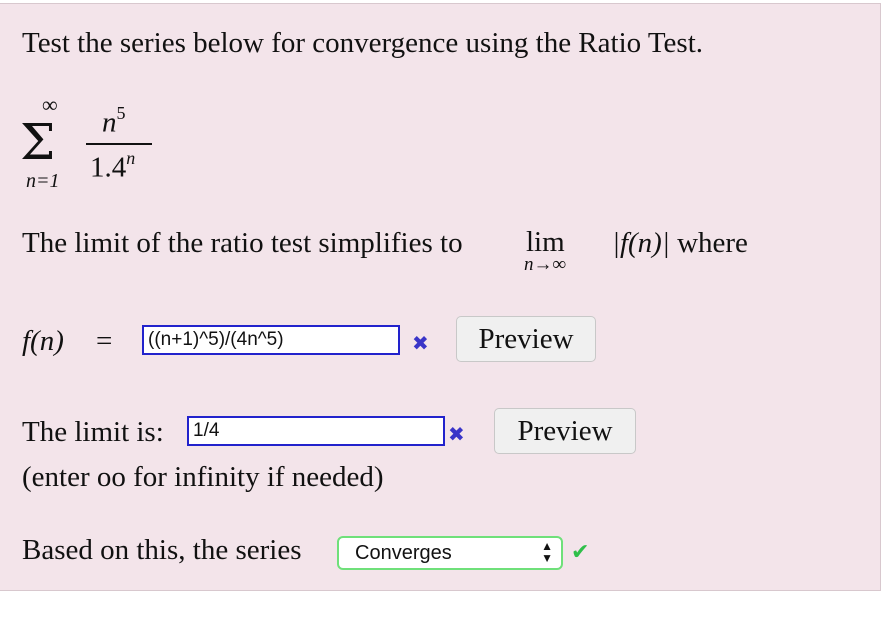 This screenshot has width=882, height=636. I want to click on convergence-select: Converges ▲ ▼, so click(450, 553).